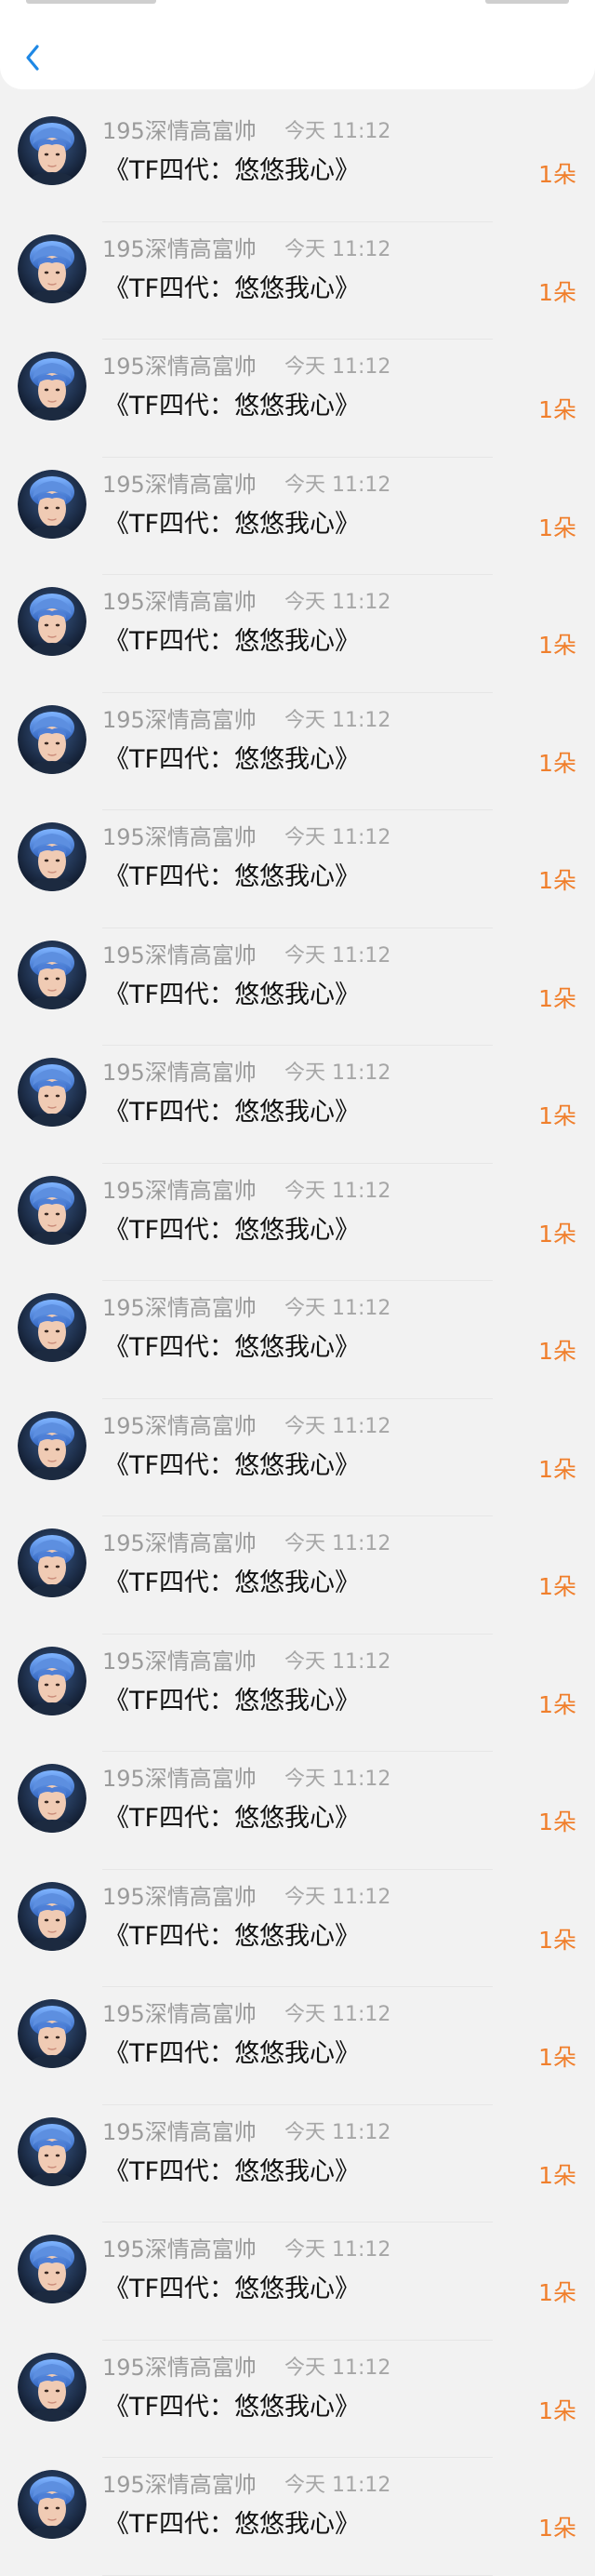 This screenshot has width=595, height=2576. Describe the element at coordinates (33, 57) in the screenshot. I see `back-button` at that location.